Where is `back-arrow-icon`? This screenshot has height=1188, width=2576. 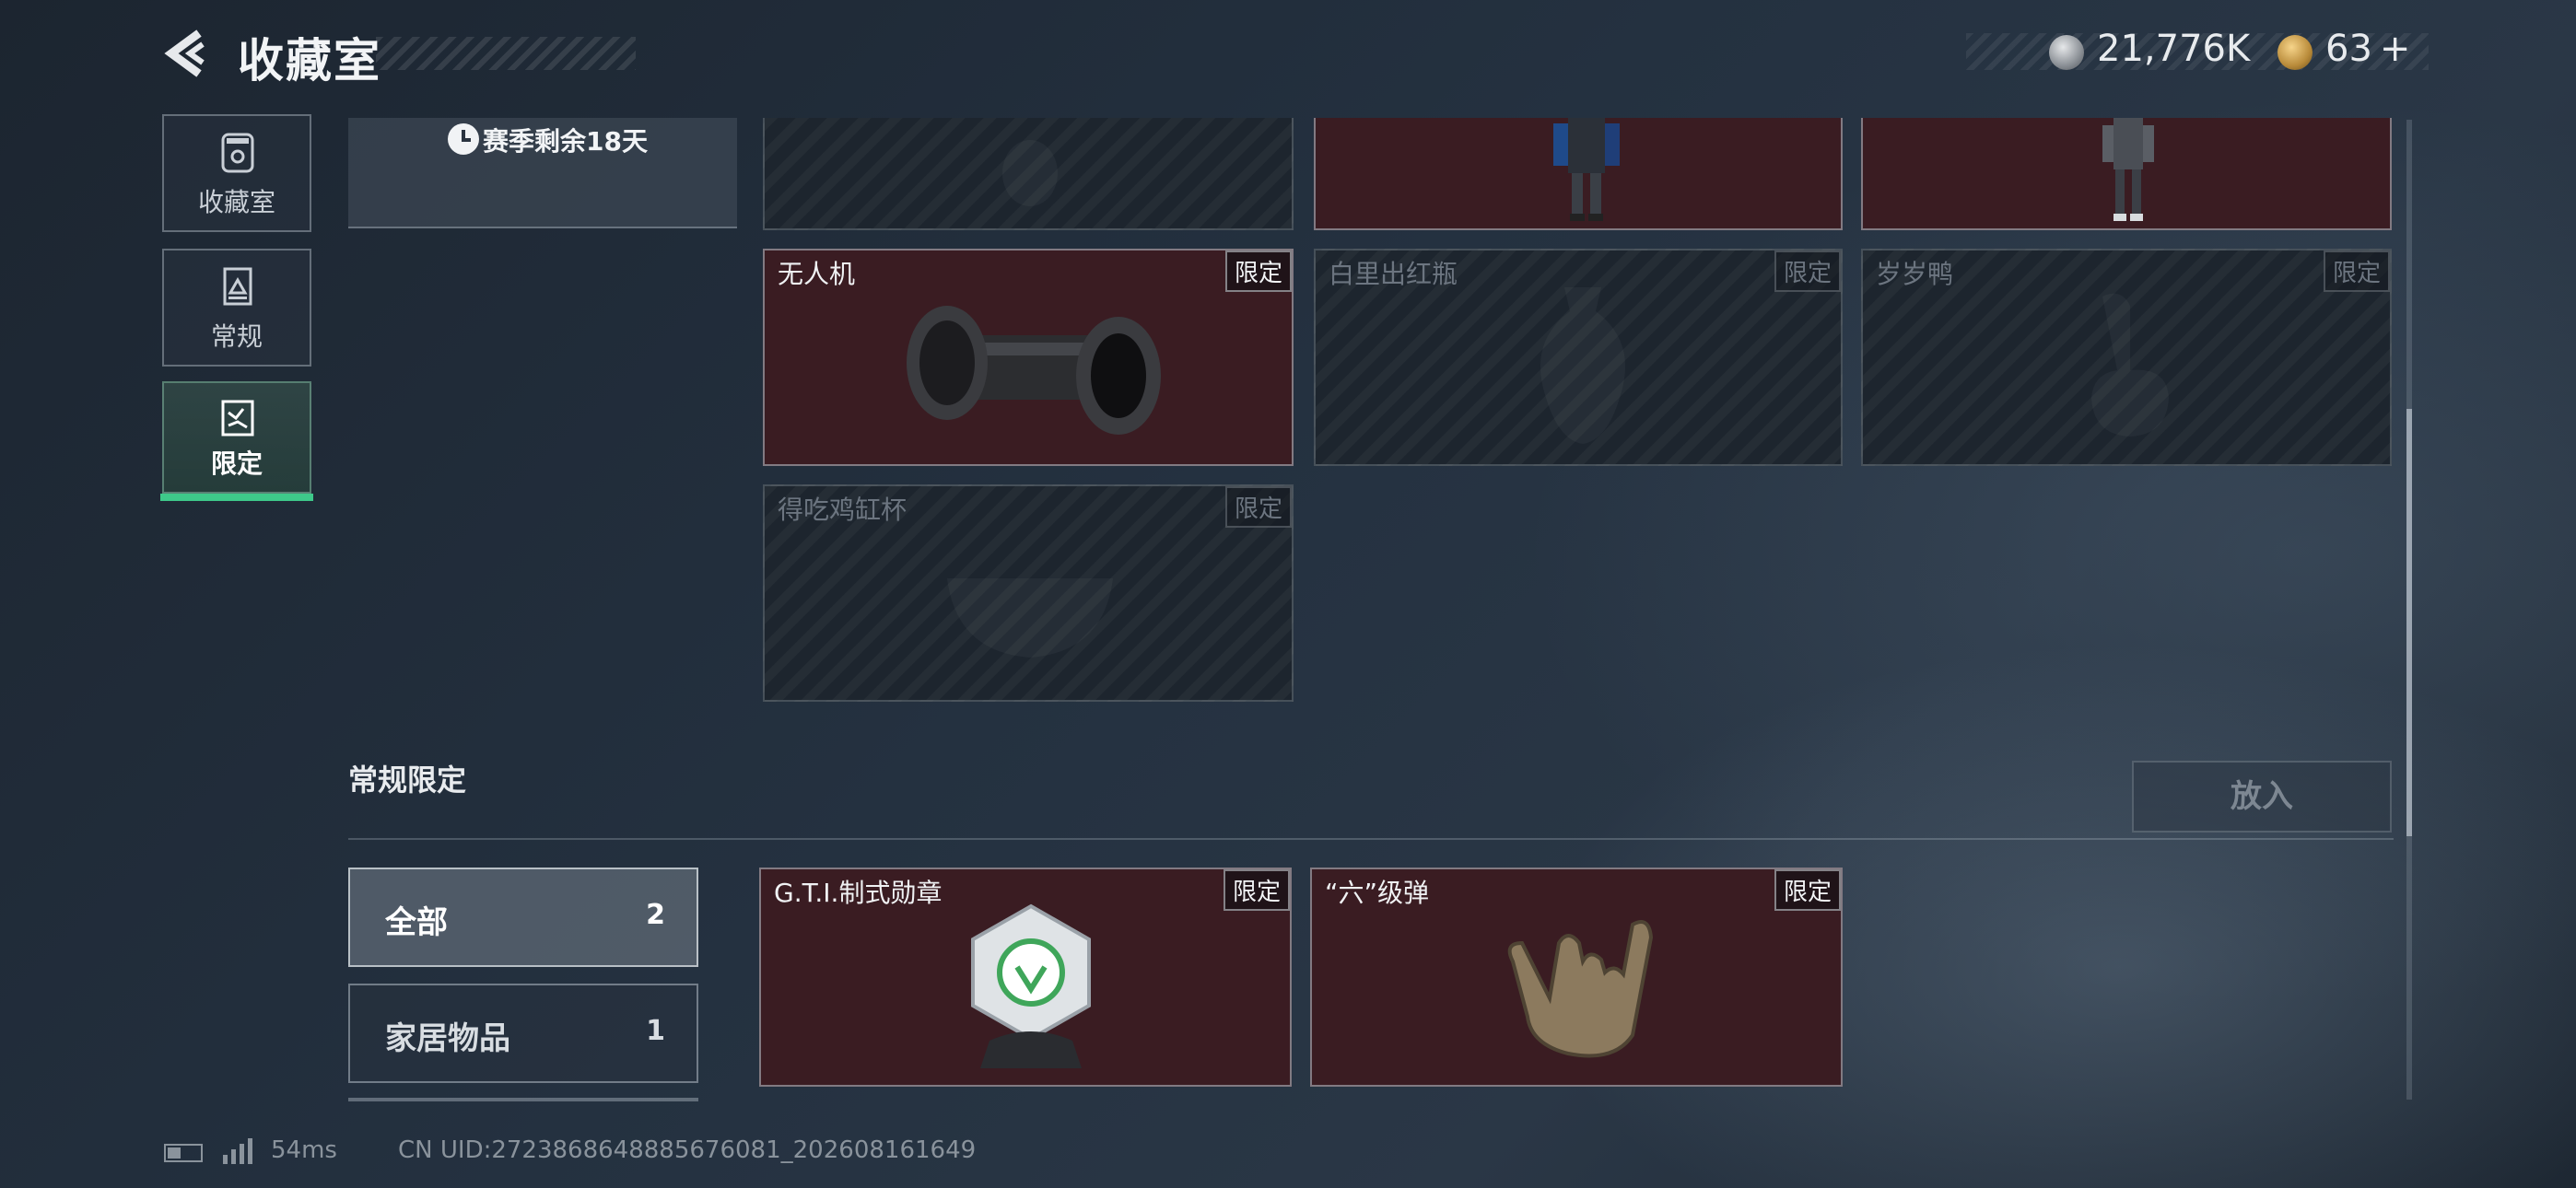 back-arrow-icon is located at coordinates (184, 53).